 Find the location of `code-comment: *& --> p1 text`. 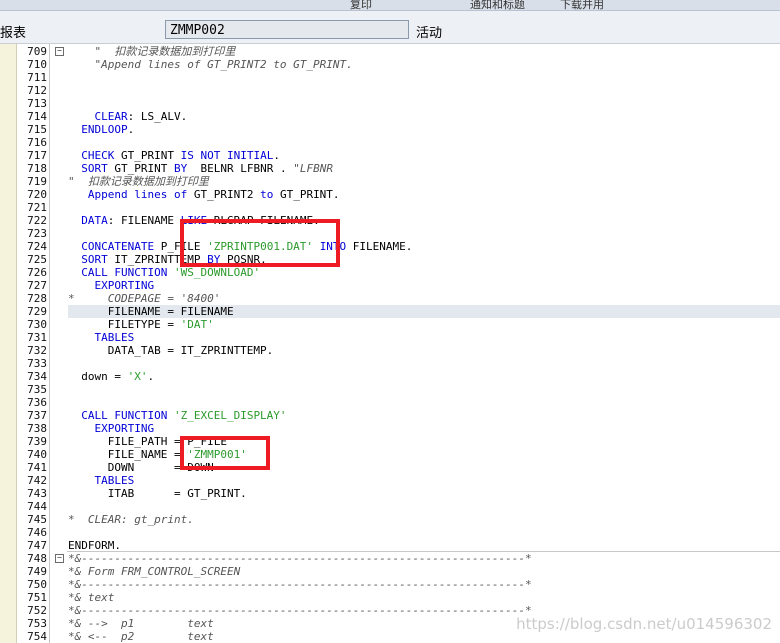

code-comment: *& --> p1 text is located at coordinates (141, 623).